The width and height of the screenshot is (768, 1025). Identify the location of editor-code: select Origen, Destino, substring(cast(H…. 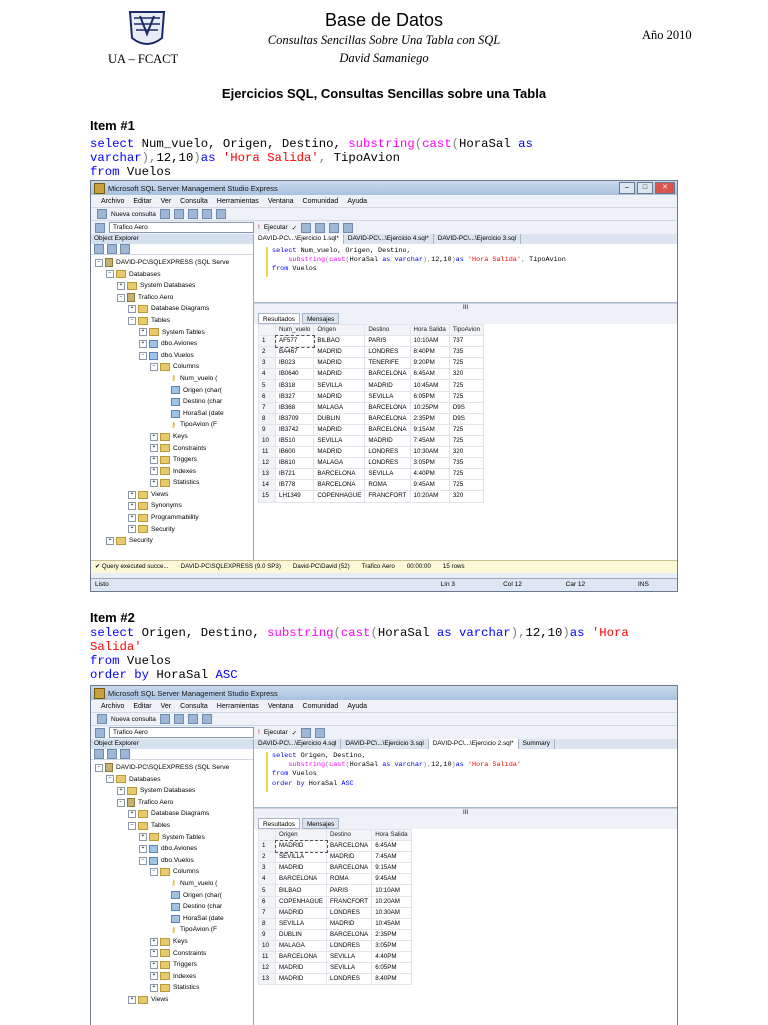
(465, 769).